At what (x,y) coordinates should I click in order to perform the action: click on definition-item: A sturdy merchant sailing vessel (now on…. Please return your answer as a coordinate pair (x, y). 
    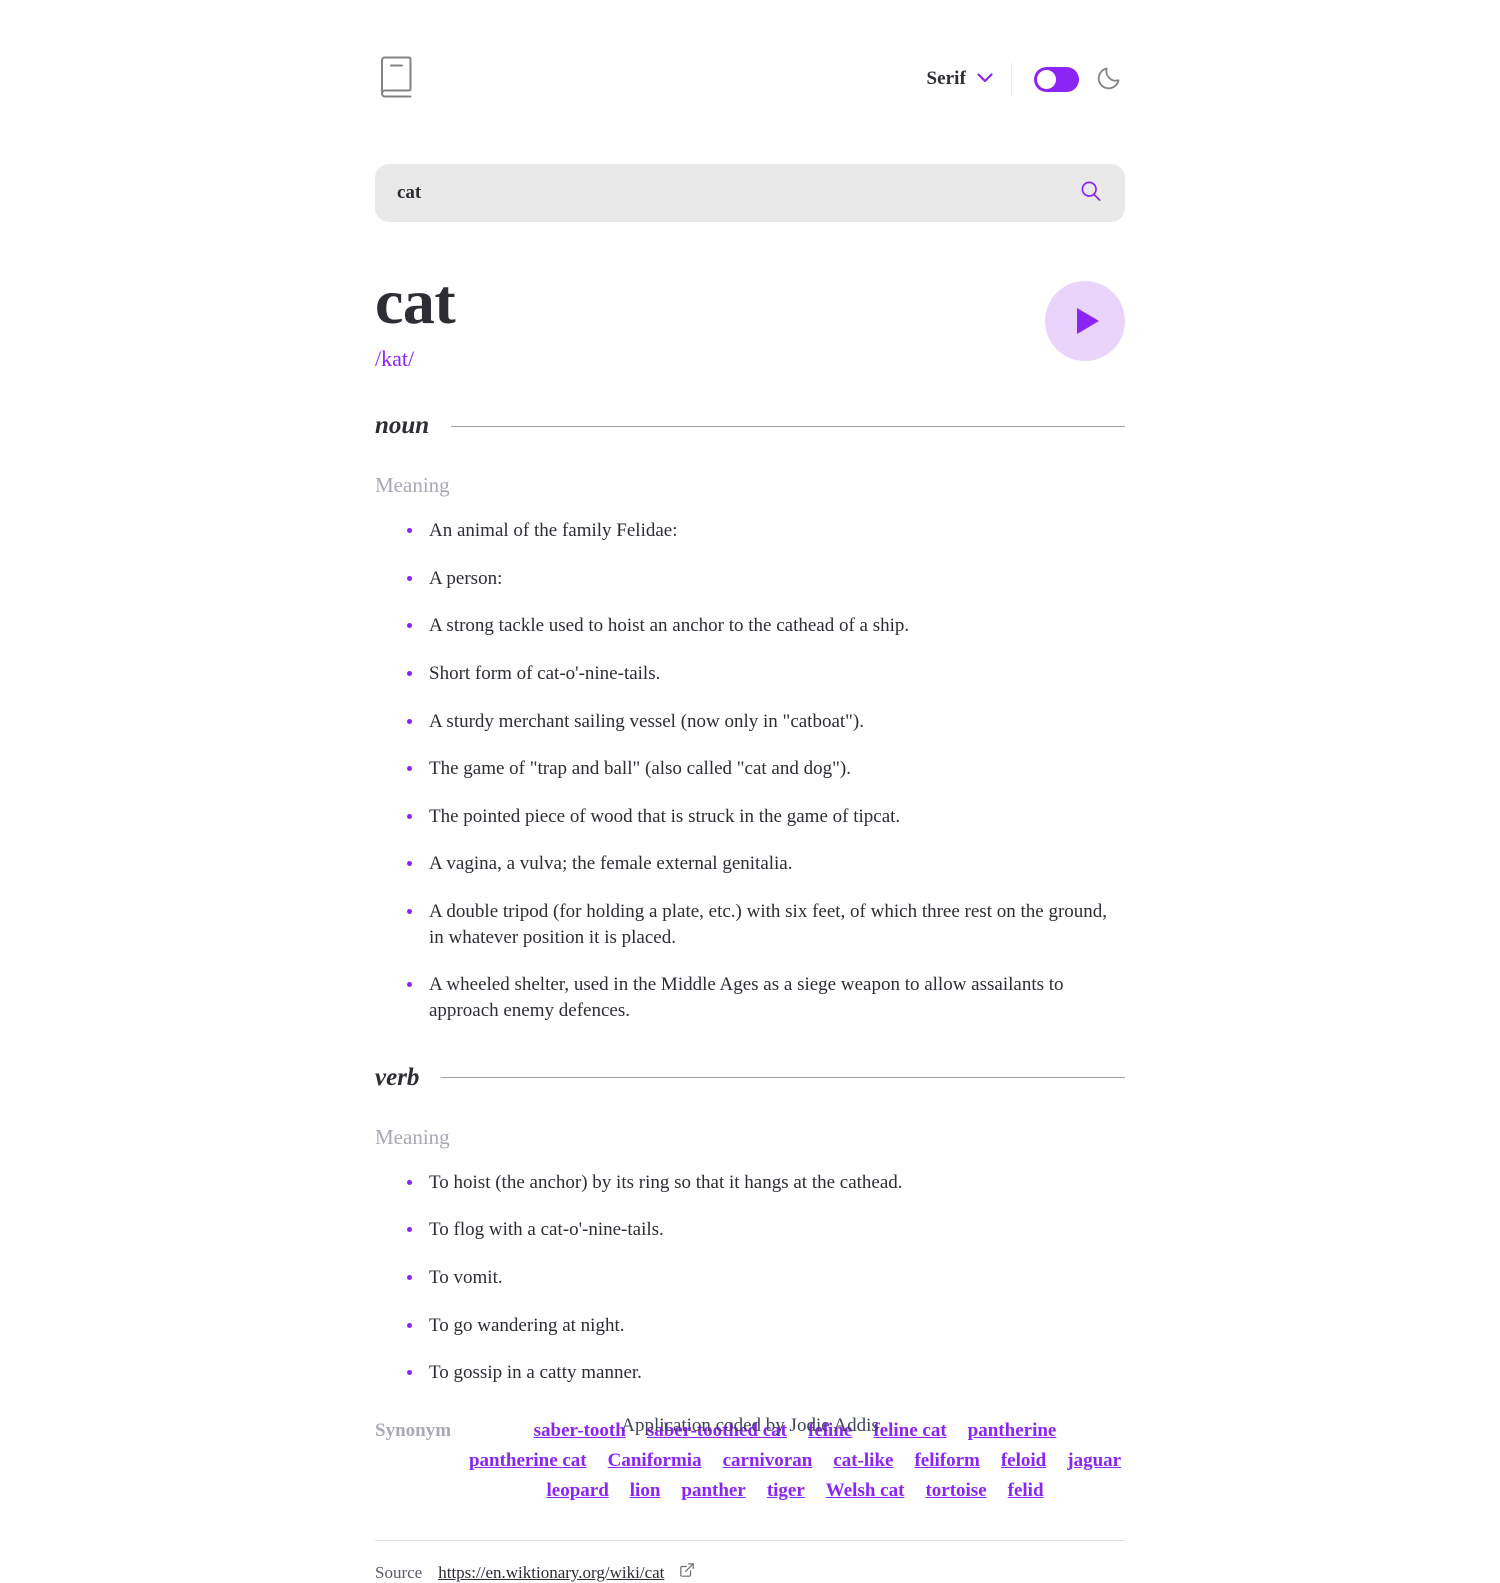
    Looking at the image, I should click on (766, 722).